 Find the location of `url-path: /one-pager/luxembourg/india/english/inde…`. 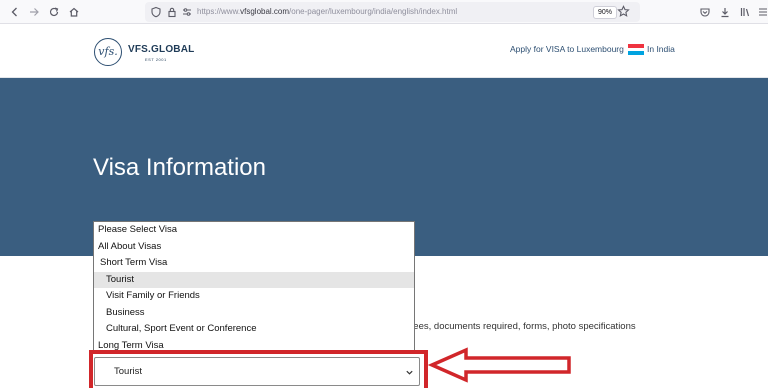

url-path: /one-pager/luxembourg/india/english/inde… is located at coordinates (373, 11).